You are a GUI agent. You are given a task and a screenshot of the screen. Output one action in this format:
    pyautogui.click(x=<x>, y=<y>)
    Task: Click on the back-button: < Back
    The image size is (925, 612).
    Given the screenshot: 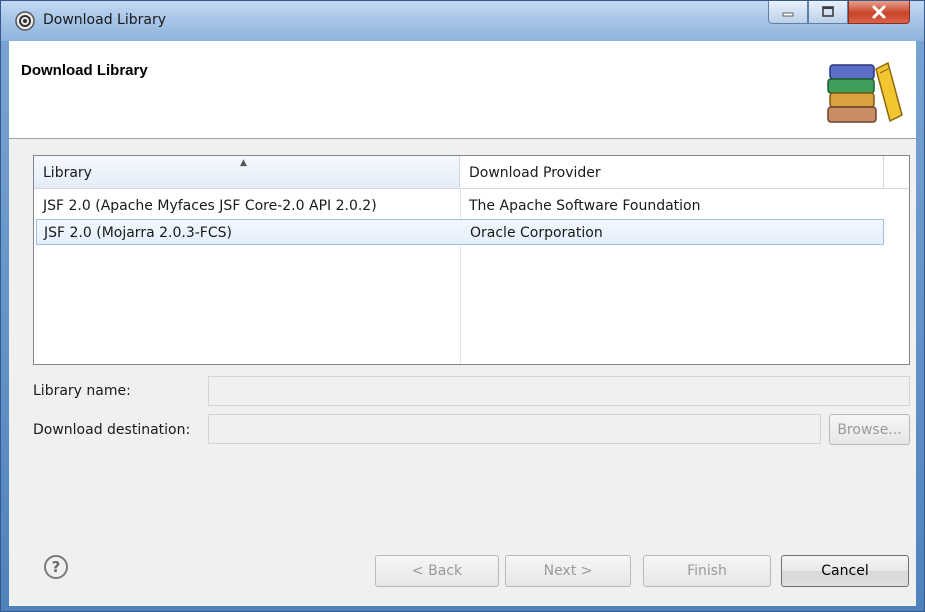 What is the action you would take?
    pyautogui.click(x=437, y=571)
    